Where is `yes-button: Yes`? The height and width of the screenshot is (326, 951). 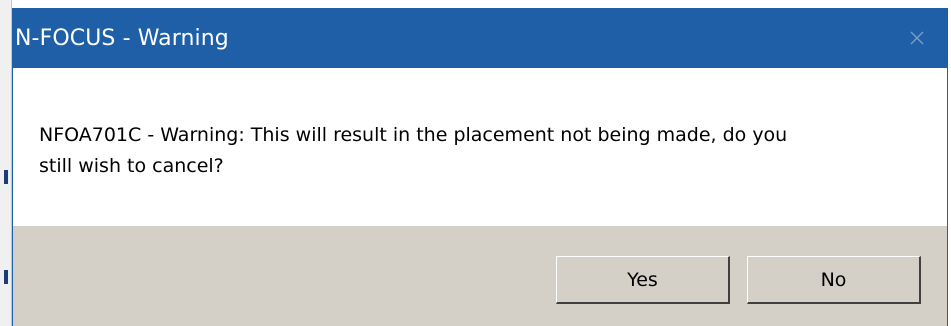 yes-button: Yes is located at coordinates (643, 280).